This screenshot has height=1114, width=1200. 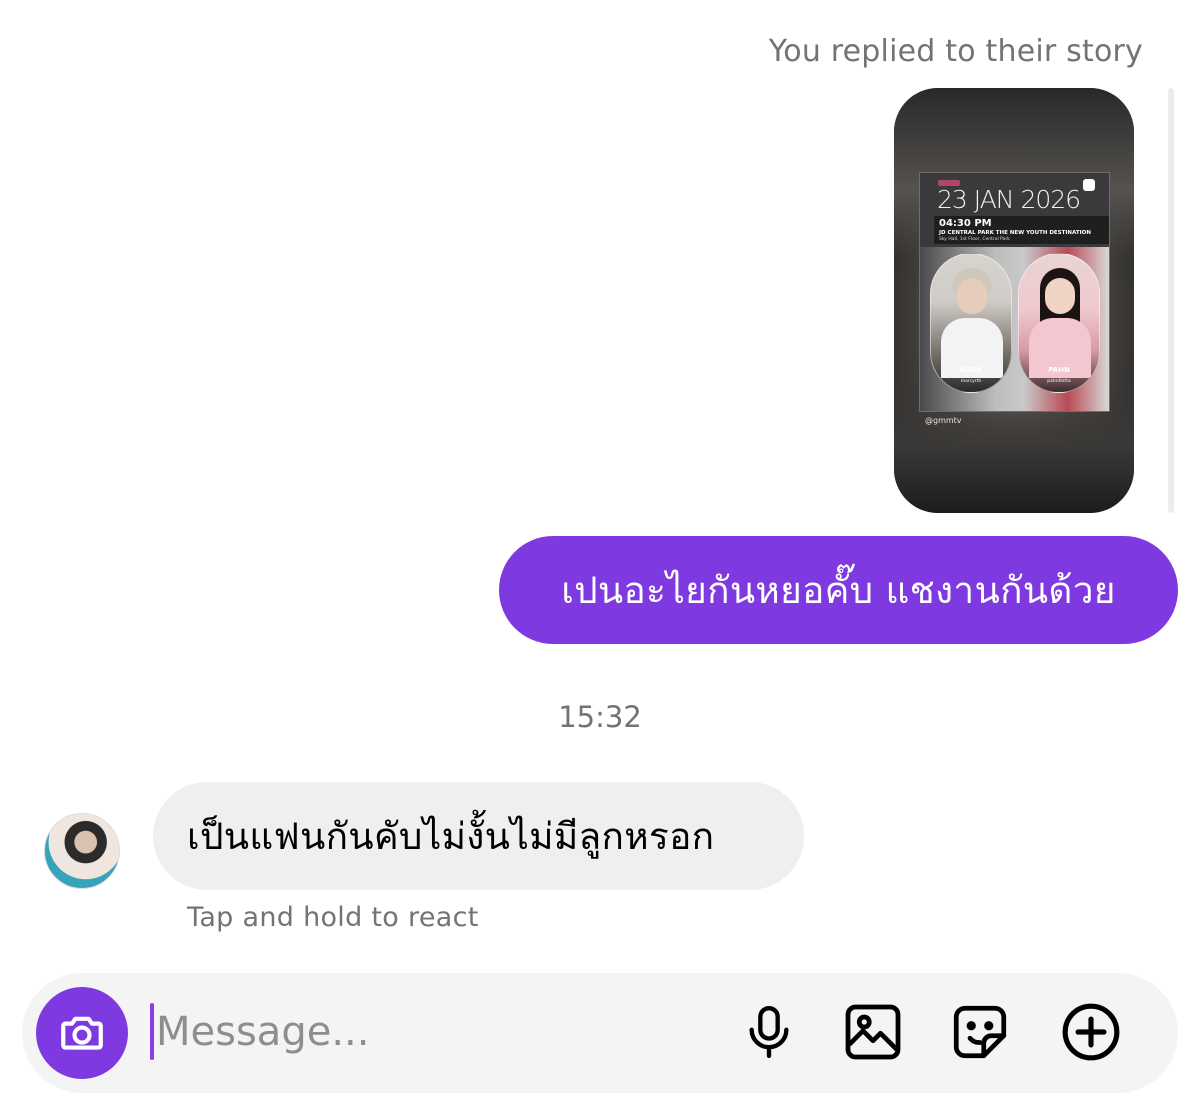 I want to click on event-time: 04:30 PM, so click(x=965, y=223).